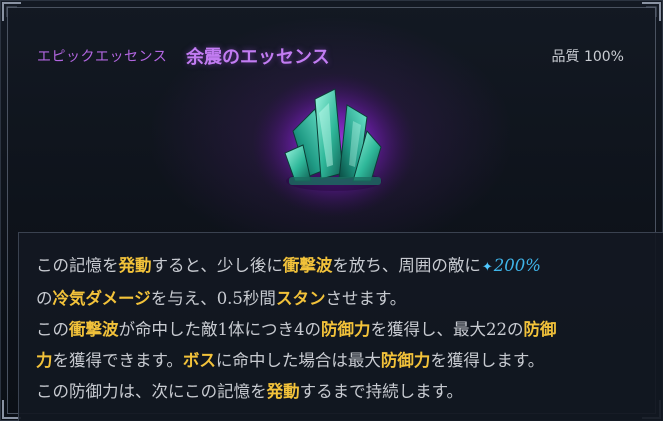 Image resolution: width=663 pixels, height=421 pixels. I want to click on description-line: この記憶を発動すると、少し後に衝撃波を放ち、周囲の敵に✦200%, so click(288, 265).